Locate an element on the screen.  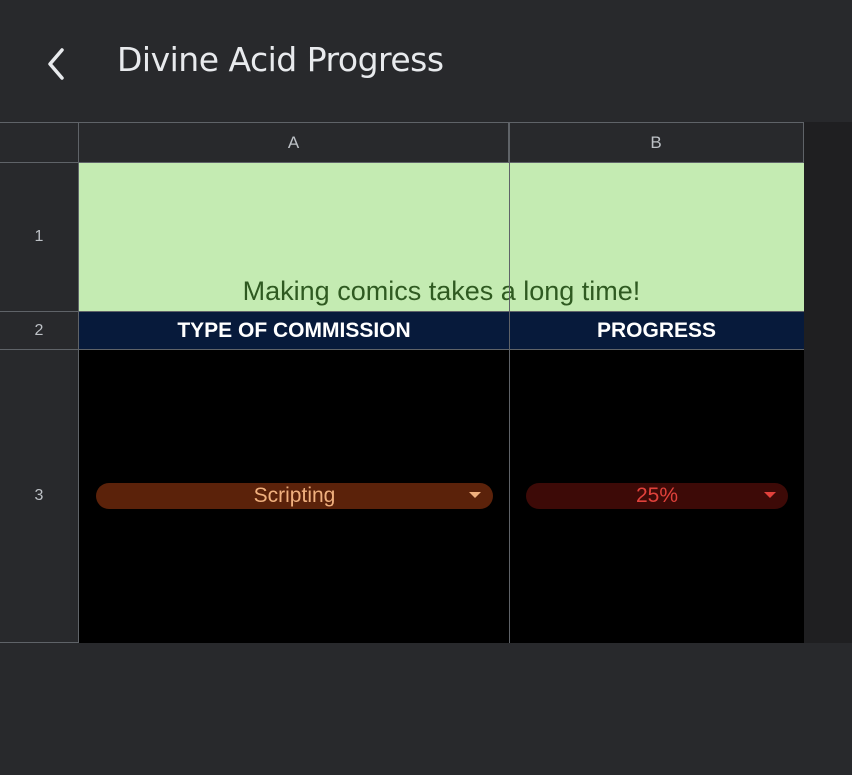
sheet-title: Divine Acid Progress is located at coordinates (280, 59).